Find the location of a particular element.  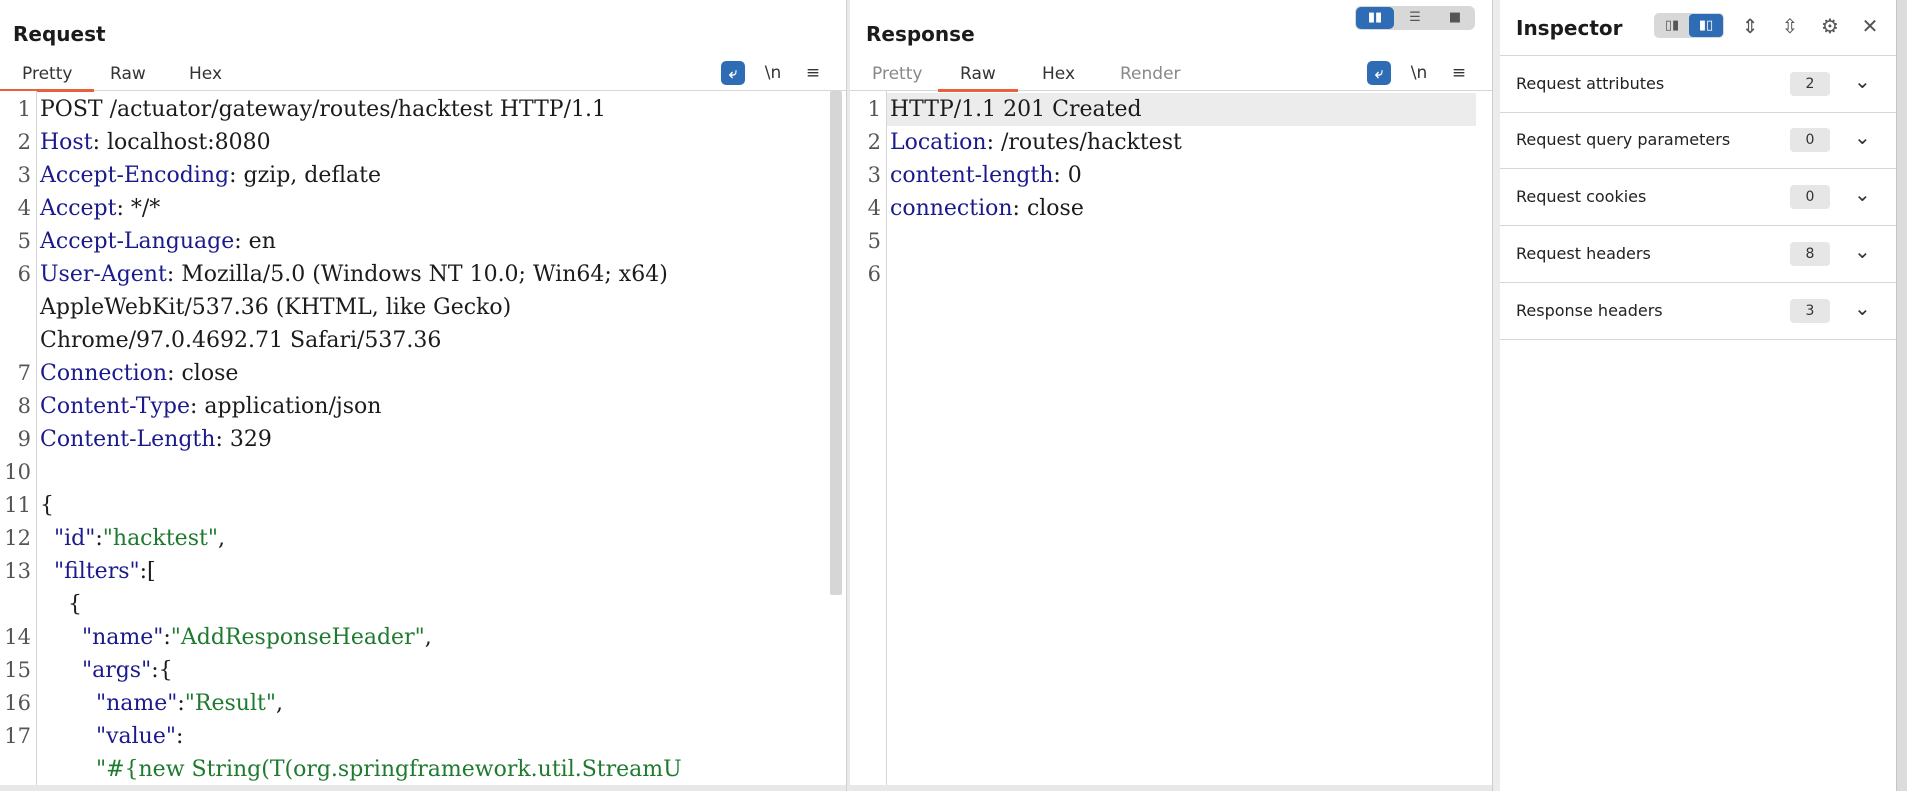

line-number: 9 is located at coordinates (24, 439).